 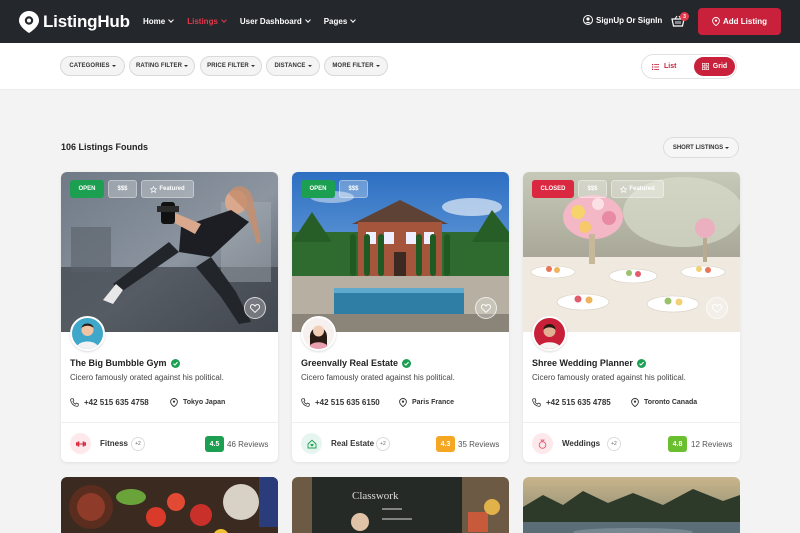 I want to click on rating-badge: 4.8, so click(x=677, y=444).